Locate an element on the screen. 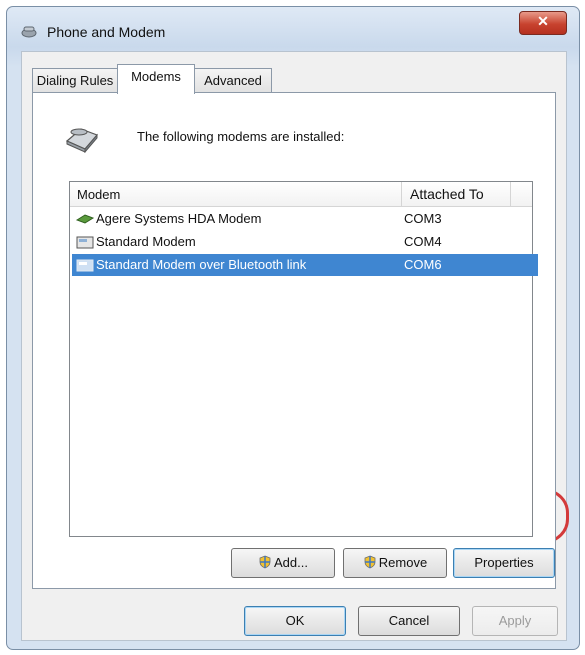 The width and height of the screenshot is (585, 655). intro-text: The following modems are installed: is located at coordinates (241, 136).